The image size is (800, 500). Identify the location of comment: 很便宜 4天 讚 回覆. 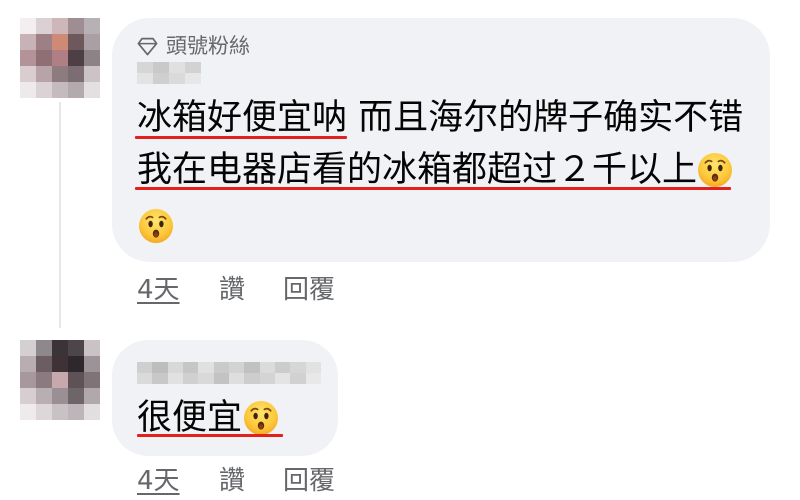
(180, 419).